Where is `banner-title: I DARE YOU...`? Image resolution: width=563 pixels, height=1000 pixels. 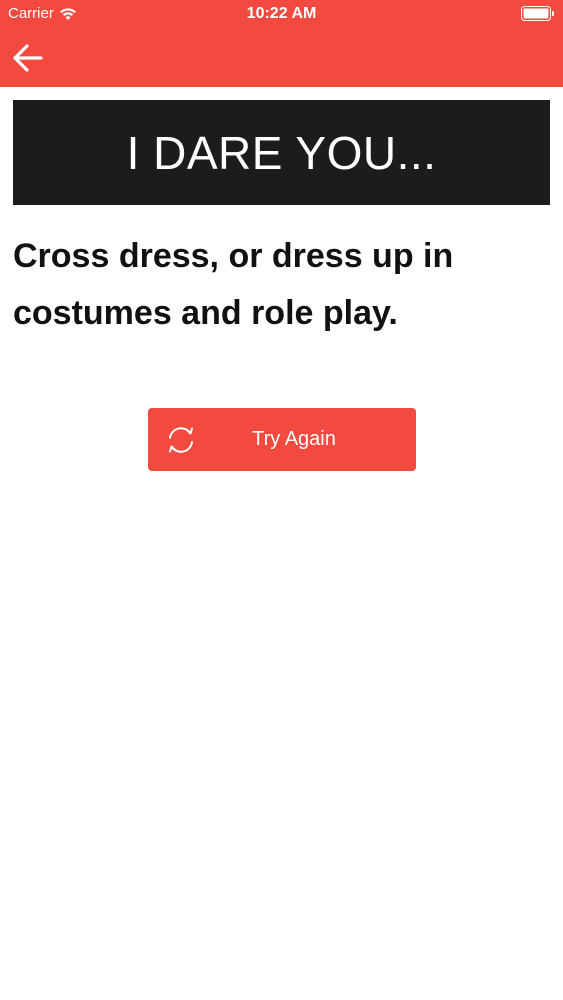 banner-title: I DARE YOU... is located at coordinates (281, 152).